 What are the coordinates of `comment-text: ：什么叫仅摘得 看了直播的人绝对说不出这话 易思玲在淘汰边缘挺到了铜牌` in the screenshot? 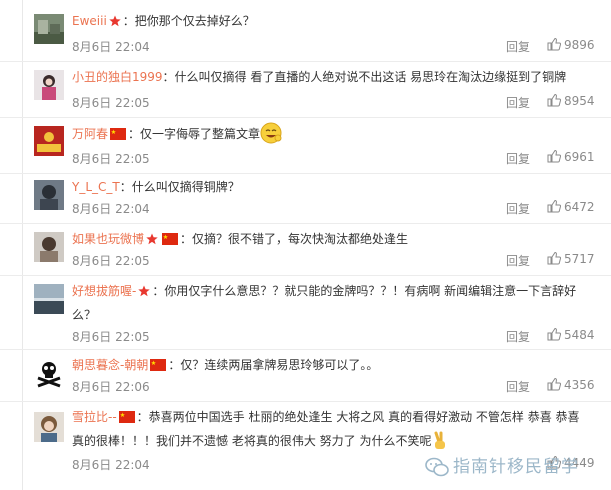 It's located at (364, 77).